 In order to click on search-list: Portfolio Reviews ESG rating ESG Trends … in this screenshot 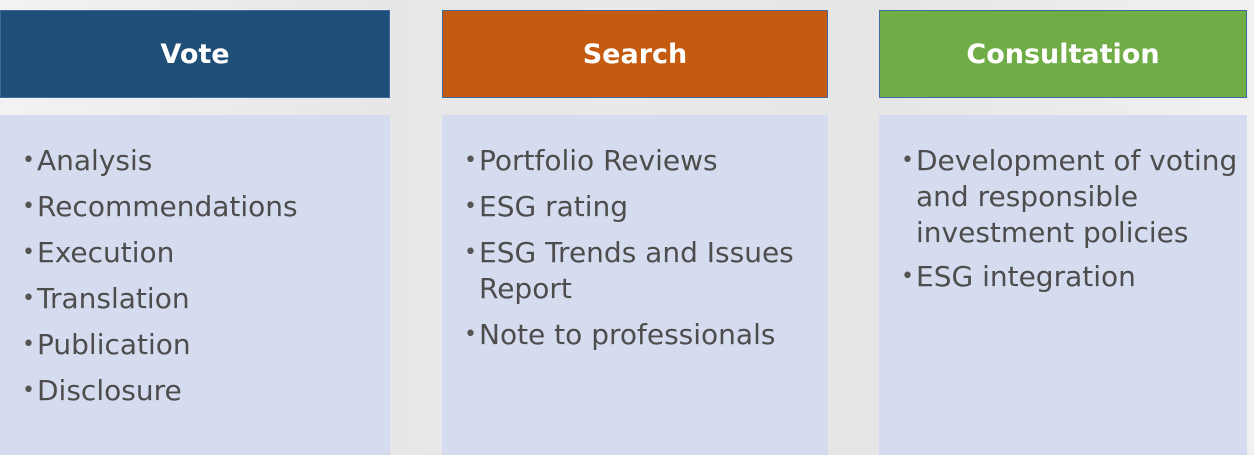, I will do `click(646, 248)`.